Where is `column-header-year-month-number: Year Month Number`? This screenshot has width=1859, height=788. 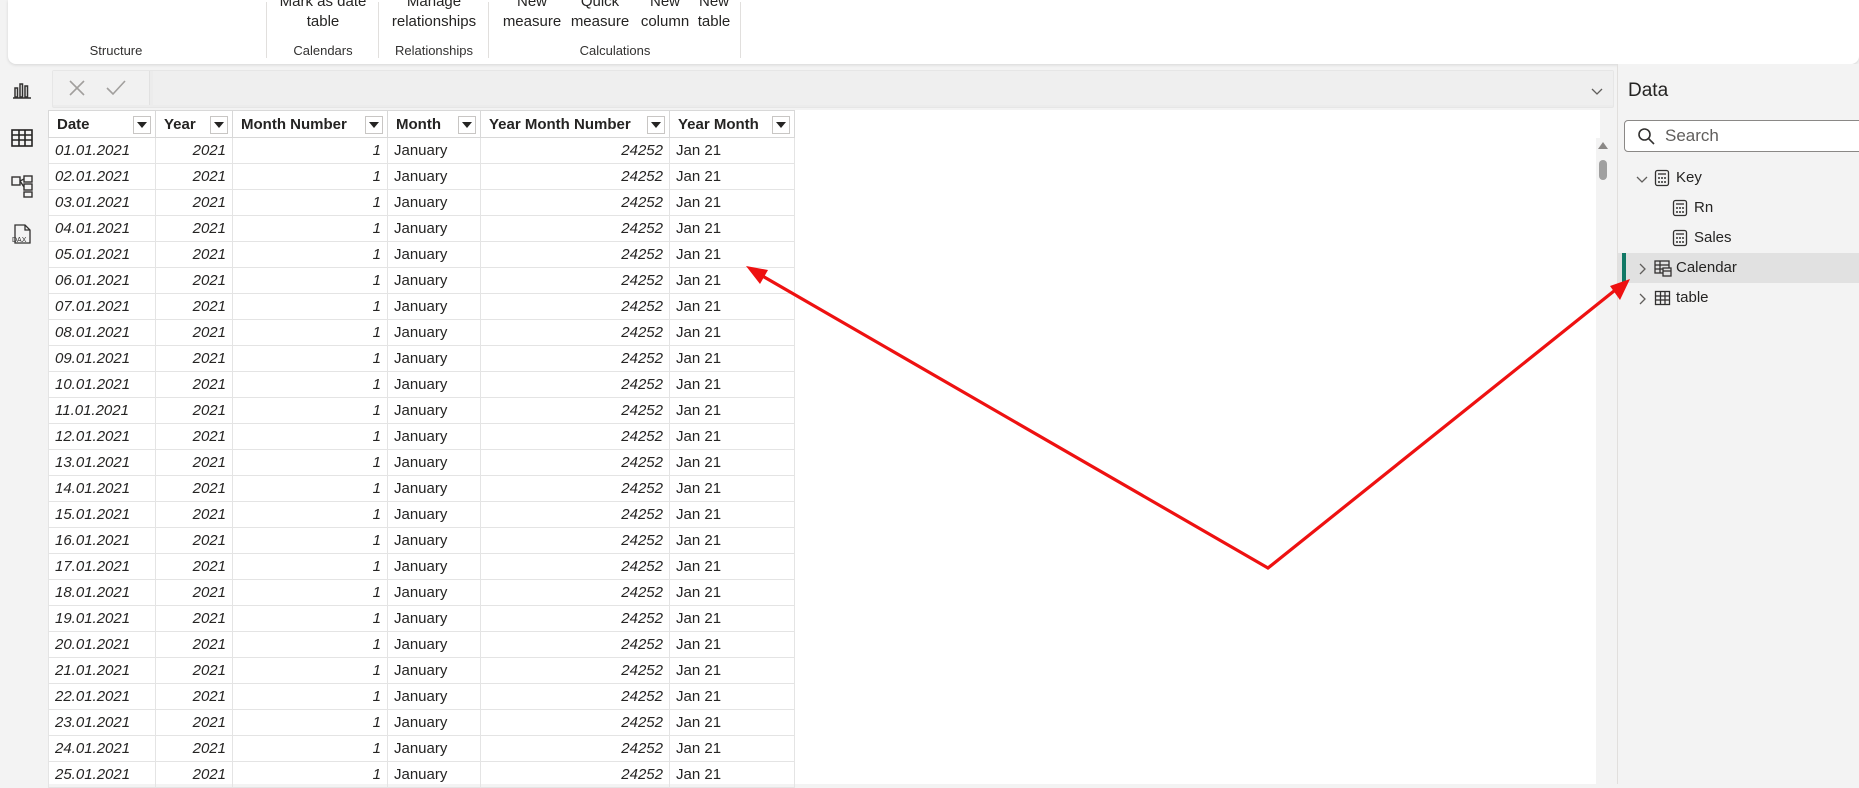
column-header-year-month-number: Year Month Number is located at coordinates (575, 124).